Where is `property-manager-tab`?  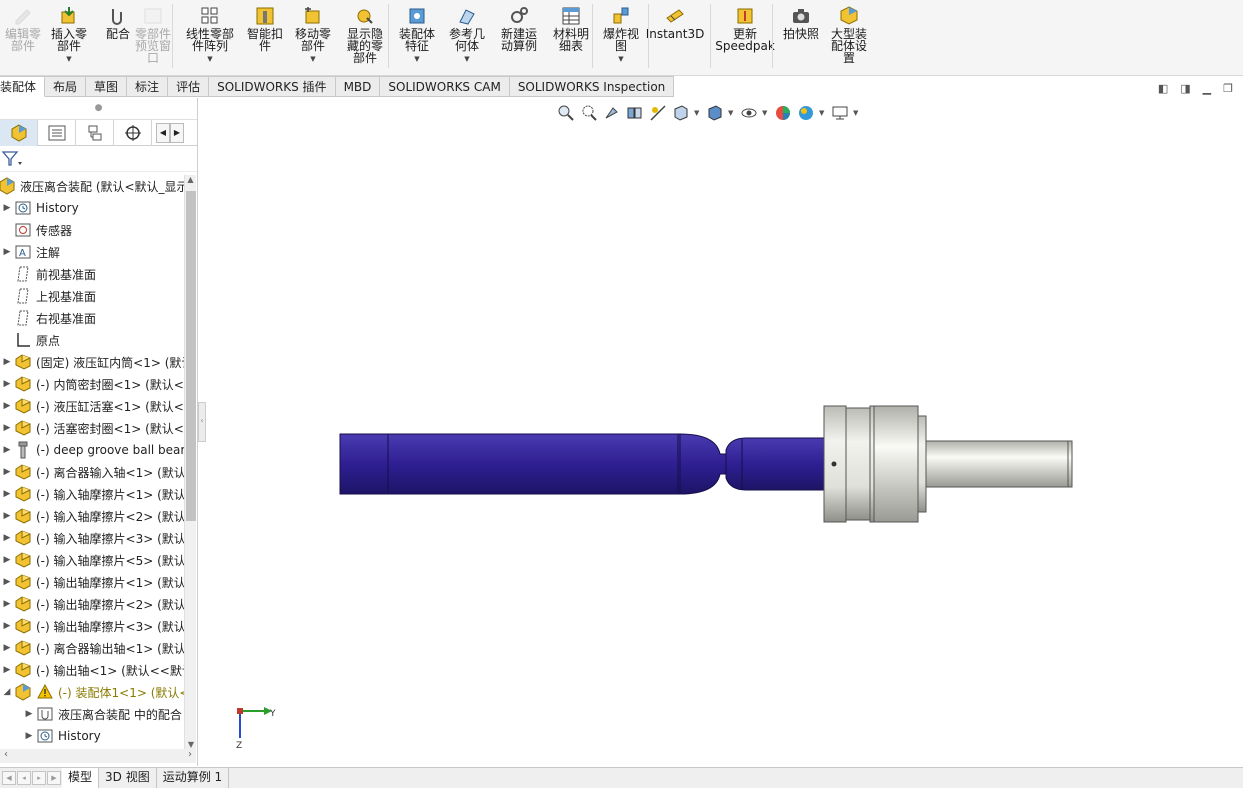
property-manager-tab is located at coordinates (57, 133).